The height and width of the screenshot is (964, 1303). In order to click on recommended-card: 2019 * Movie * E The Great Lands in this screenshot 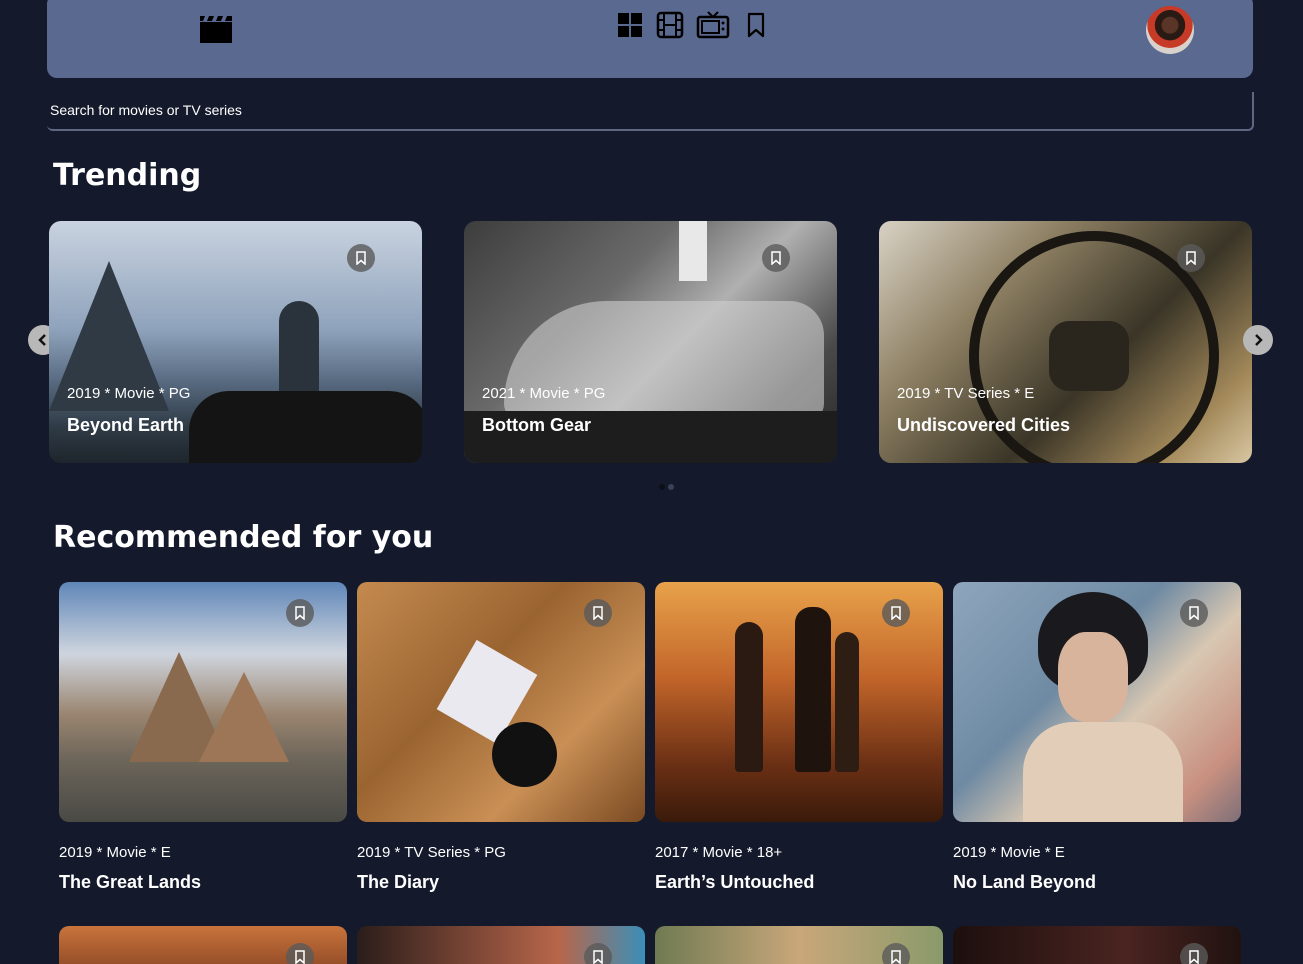, I will do `click(203, 737)`.